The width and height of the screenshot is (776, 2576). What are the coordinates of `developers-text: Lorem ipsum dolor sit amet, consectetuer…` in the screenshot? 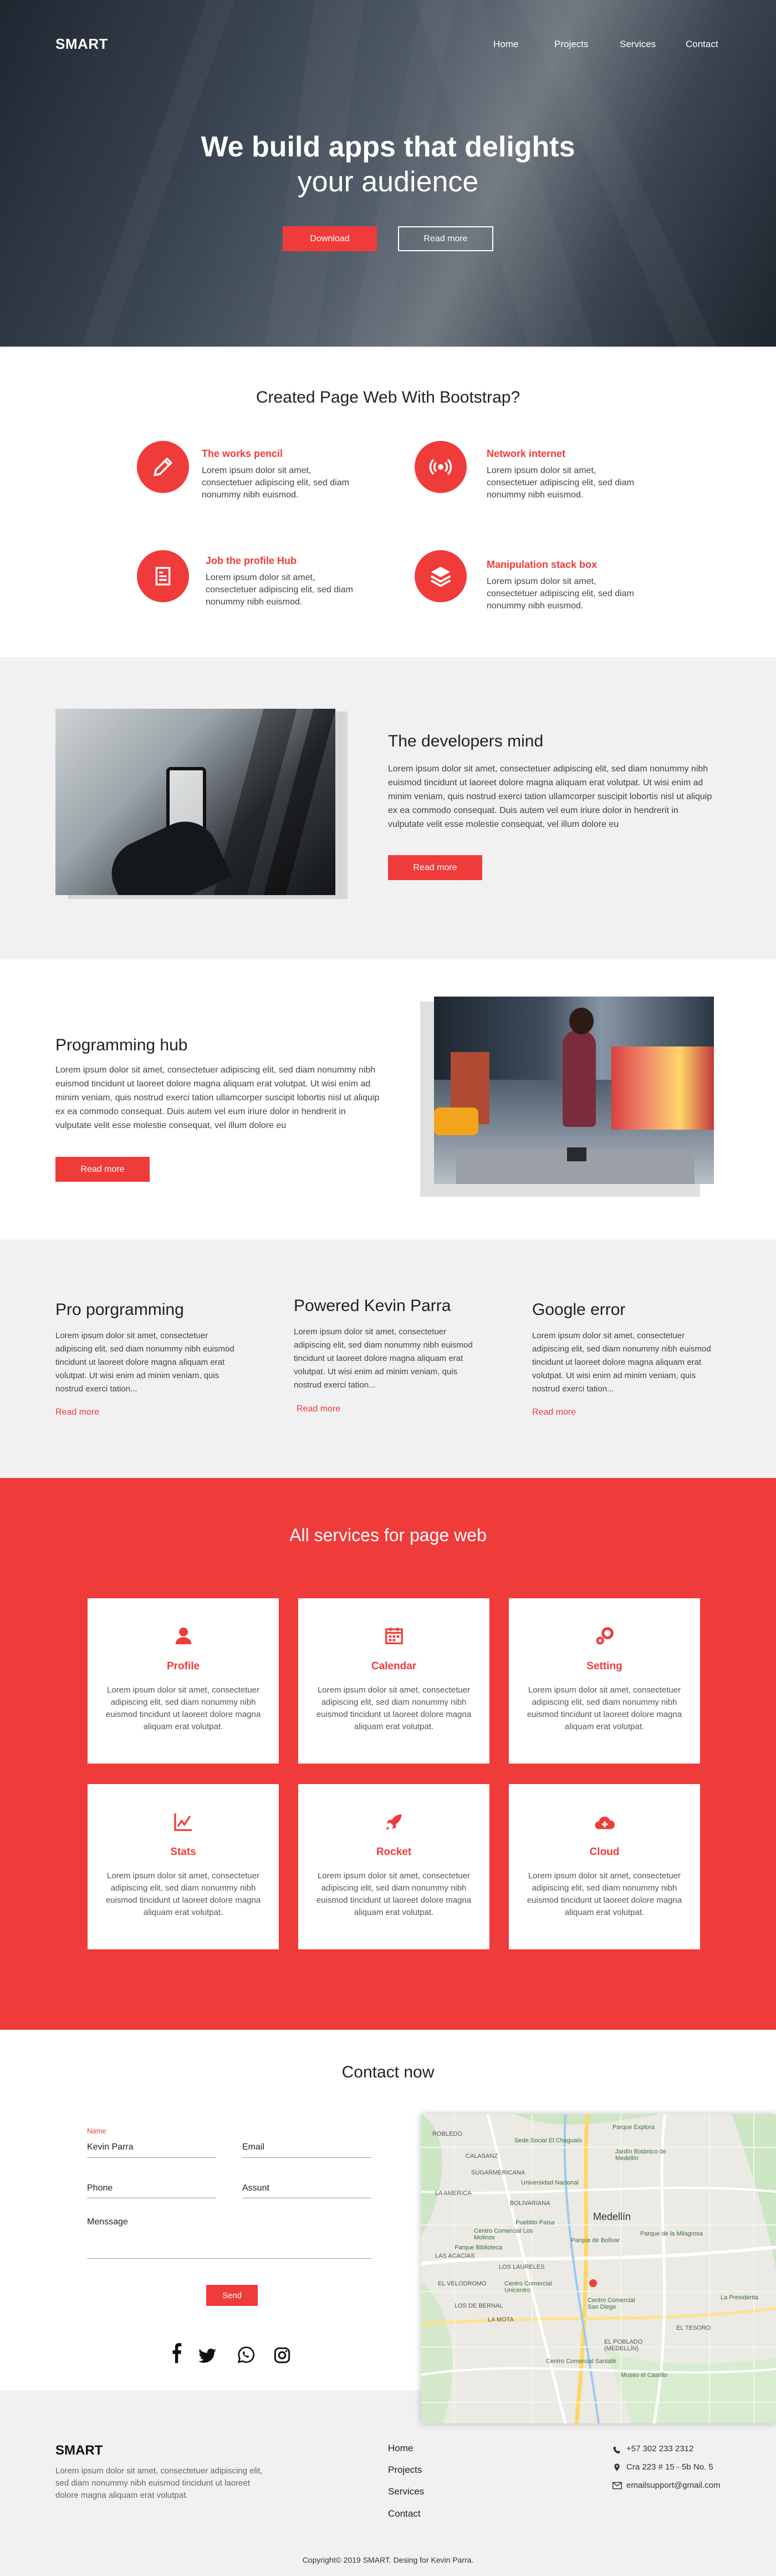 It's located at (550, 796).